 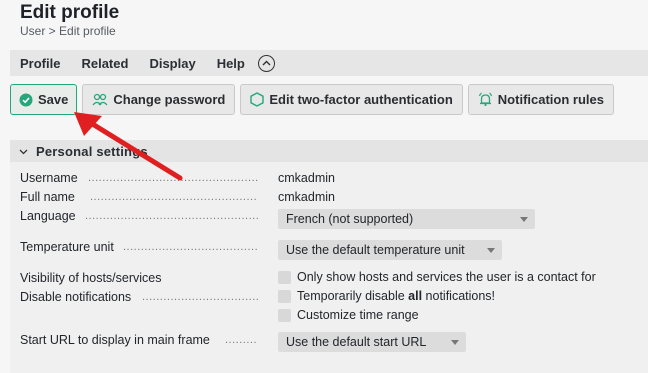 I want to click on disable-notifications-checkbox-row: Temporarily disable all notifications!, so click(x=386, y=296).